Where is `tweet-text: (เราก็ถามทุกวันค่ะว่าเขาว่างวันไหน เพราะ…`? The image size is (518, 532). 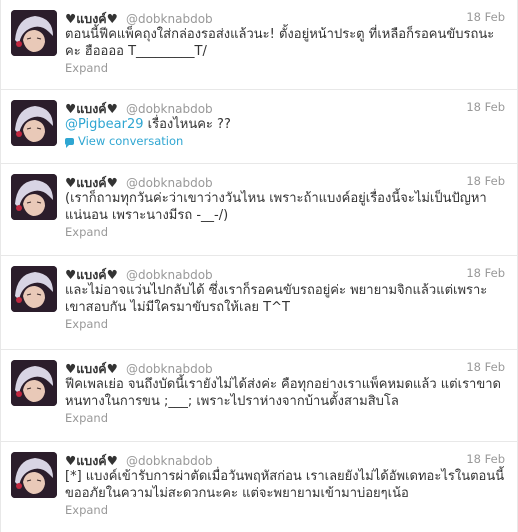 tweet-text: (เราก็ถามทุกวันค่ะว่าเขาว่างวันไหน เพราะ… is located at coordinates (276, 207).